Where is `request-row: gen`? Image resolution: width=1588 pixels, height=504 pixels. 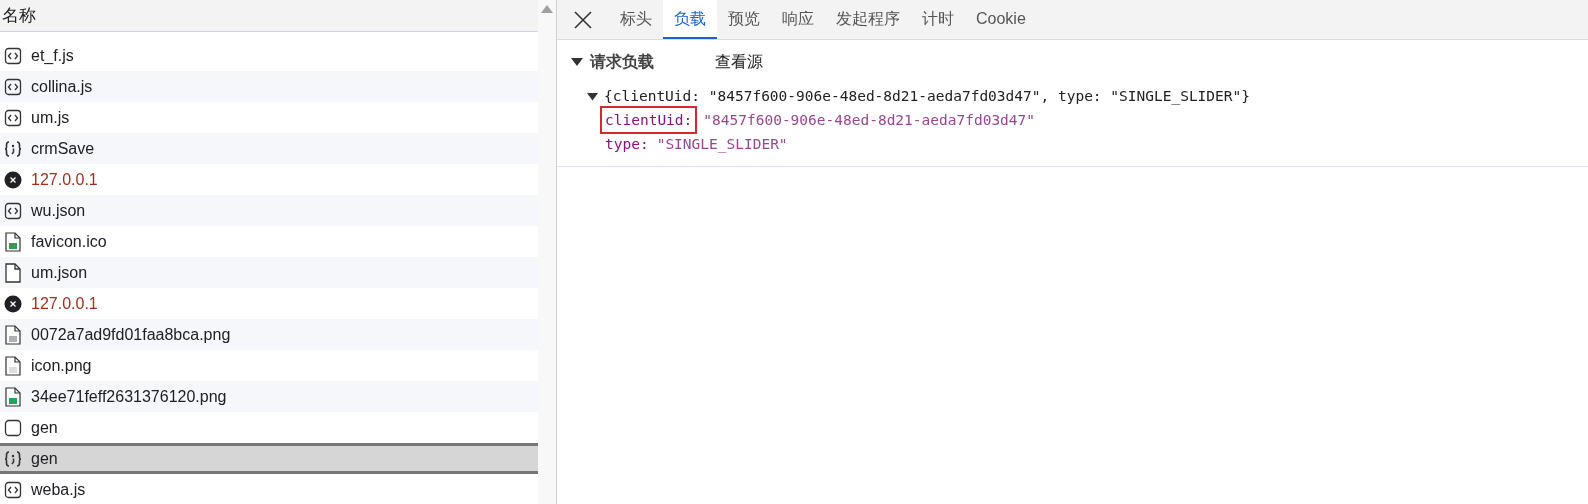
request-row: gen is located at coordinates (269, 458).